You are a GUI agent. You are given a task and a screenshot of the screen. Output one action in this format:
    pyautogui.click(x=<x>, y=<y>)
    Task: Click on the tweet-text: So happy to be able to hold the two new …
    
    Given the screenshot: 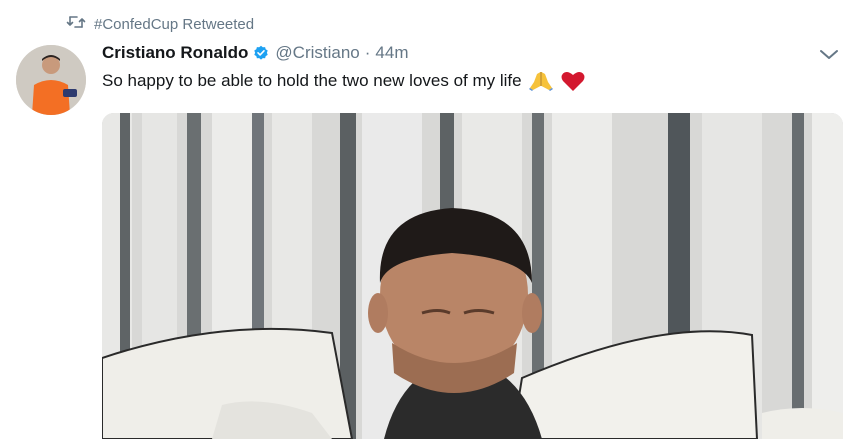 What is the action you would take?
    pyautogui.click(x=344, y=81)
    